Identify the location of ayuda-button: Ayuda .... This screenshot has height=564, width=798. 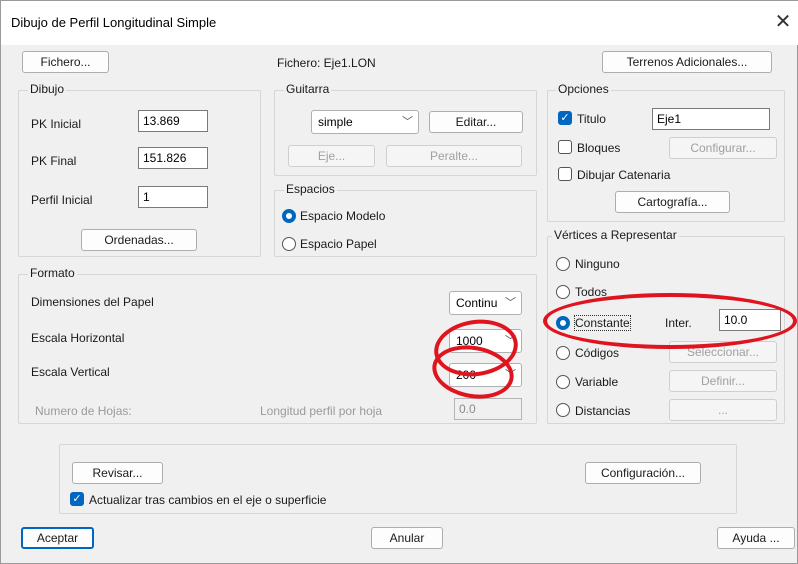
(756, 538).